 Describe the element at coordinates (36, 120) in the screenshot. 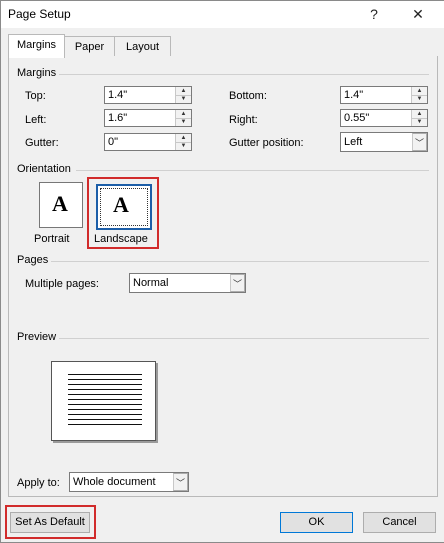

I see `left-label: Left:` at that location.